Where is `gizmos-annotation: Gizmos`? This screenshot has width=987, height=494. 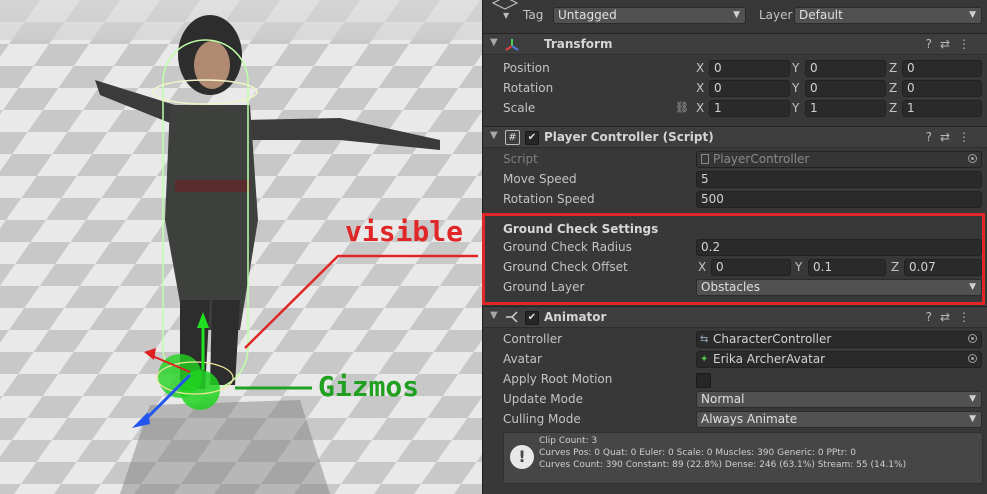
gizmos-annotation: Gizmos is located at coordinates (369, 386).